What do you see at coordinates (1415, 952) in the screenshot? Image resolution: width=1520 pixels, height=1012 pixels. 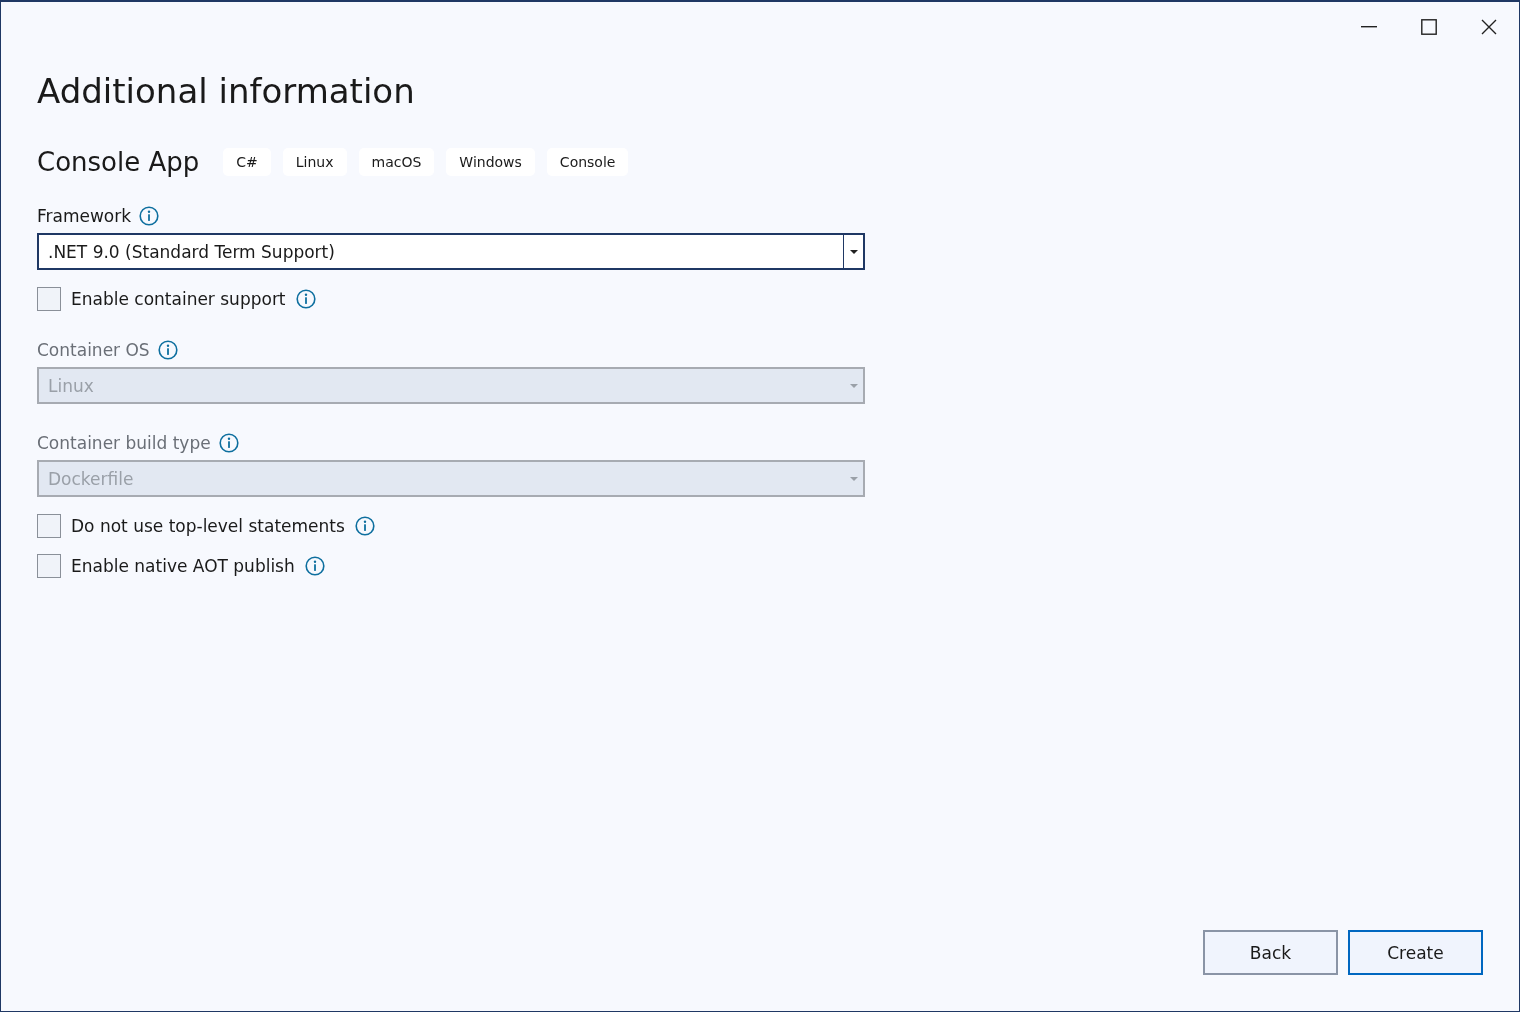 I see `dialog-button: Create` at bounding box center [1415, 952].